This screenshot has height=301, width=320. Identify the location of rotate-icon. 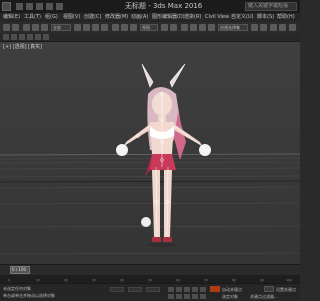
(124, 27).